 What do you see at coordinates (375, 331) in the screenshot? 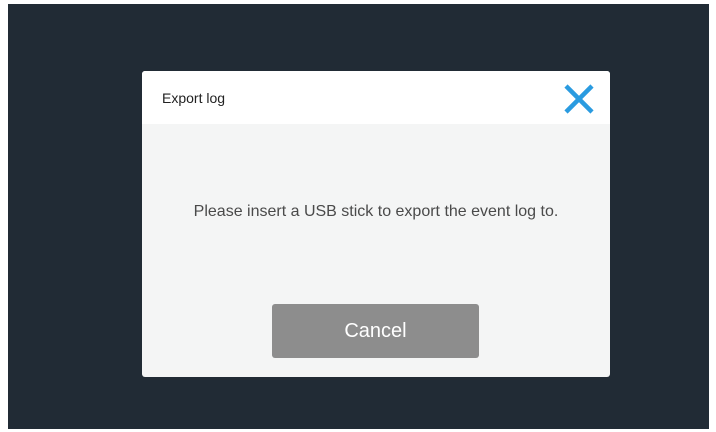
I see `cancel-button: Cancel` at bounding box center [375, 331].